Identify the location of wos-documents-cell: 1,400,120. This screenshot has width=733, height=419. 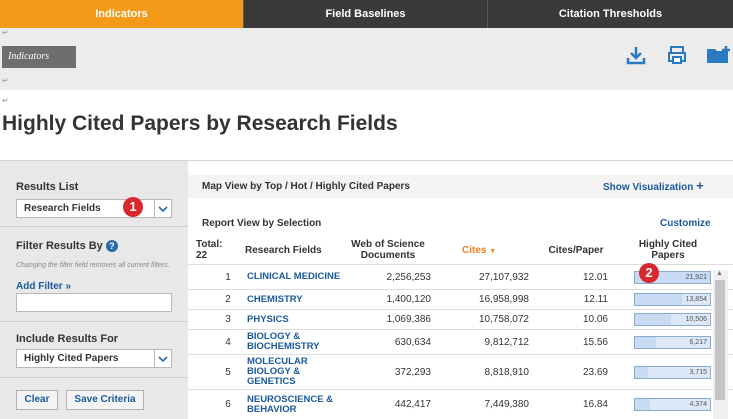
(409, 299).